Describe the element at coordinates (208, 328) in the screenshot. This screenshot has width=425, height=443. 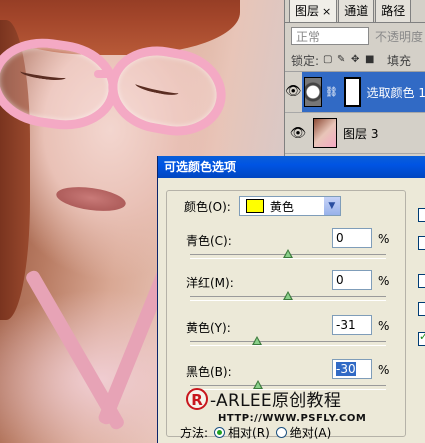
I see `yellow-label: 黄色(Y):` at that location.